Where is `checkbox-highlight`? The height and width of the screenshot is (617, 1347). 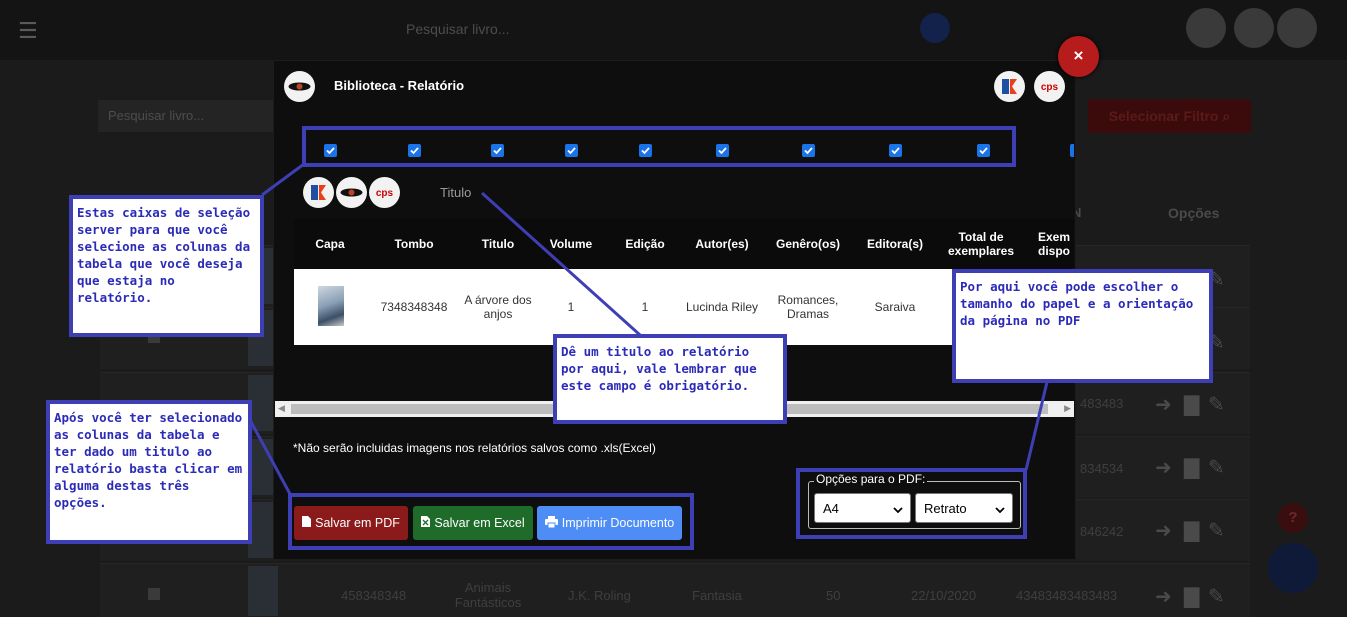
checkbox-highlight is located at coordinates (659, 146).